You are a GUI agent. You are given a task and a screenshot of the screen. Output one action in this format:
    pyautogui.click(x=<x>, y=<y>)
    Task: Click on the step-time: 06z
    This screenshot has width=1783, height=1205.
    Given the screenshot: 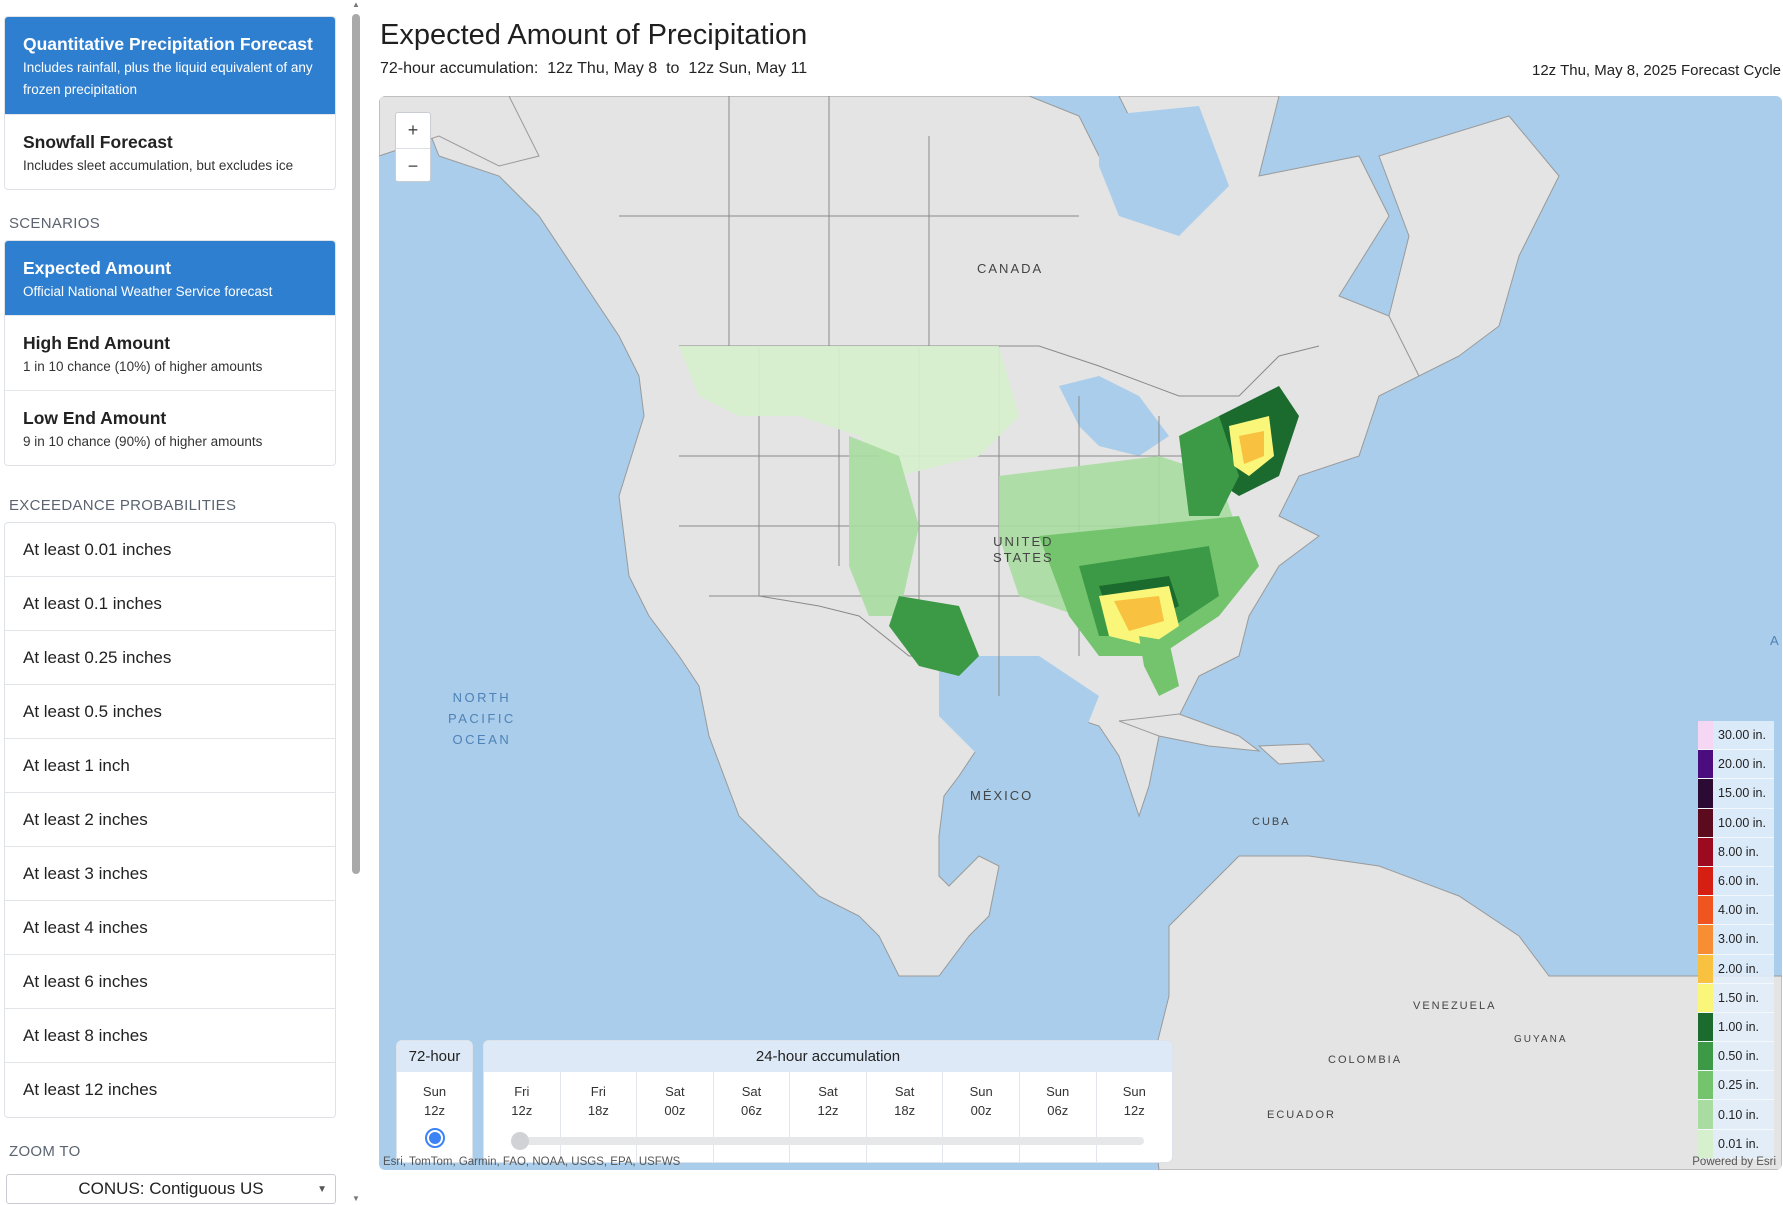 What is the action you would take?
    pyautogui.click(x=751, y=1110)
    